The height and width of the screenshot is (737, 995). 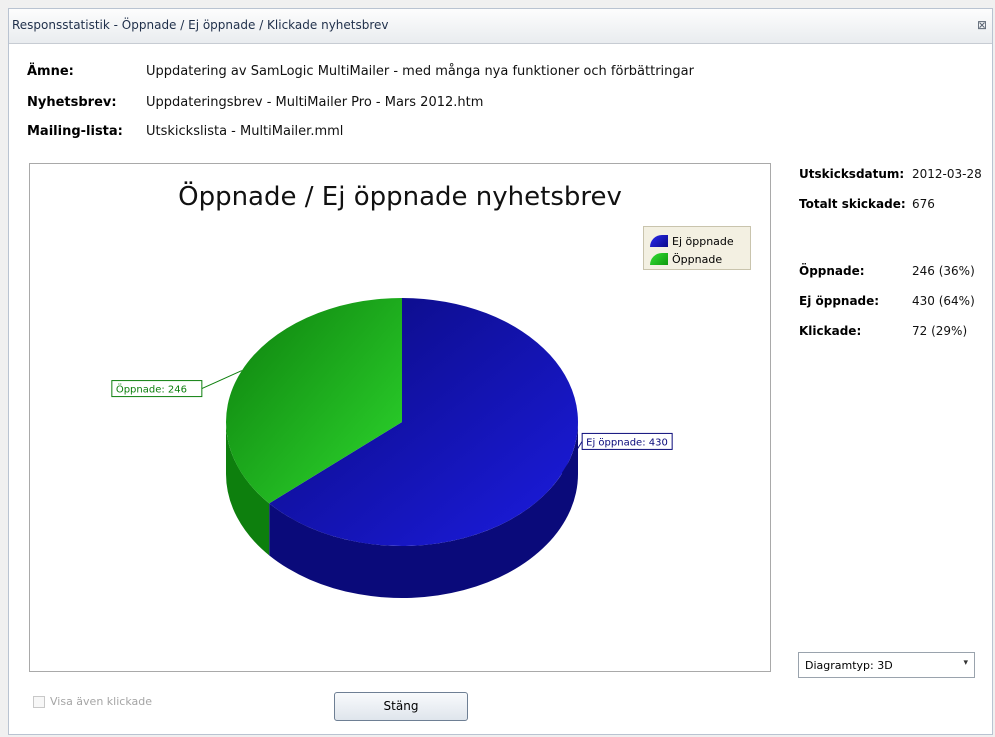 I want to click on mailing-list-value: Utskickslista - MultiMailer.mml, so click(x=245, y=131).